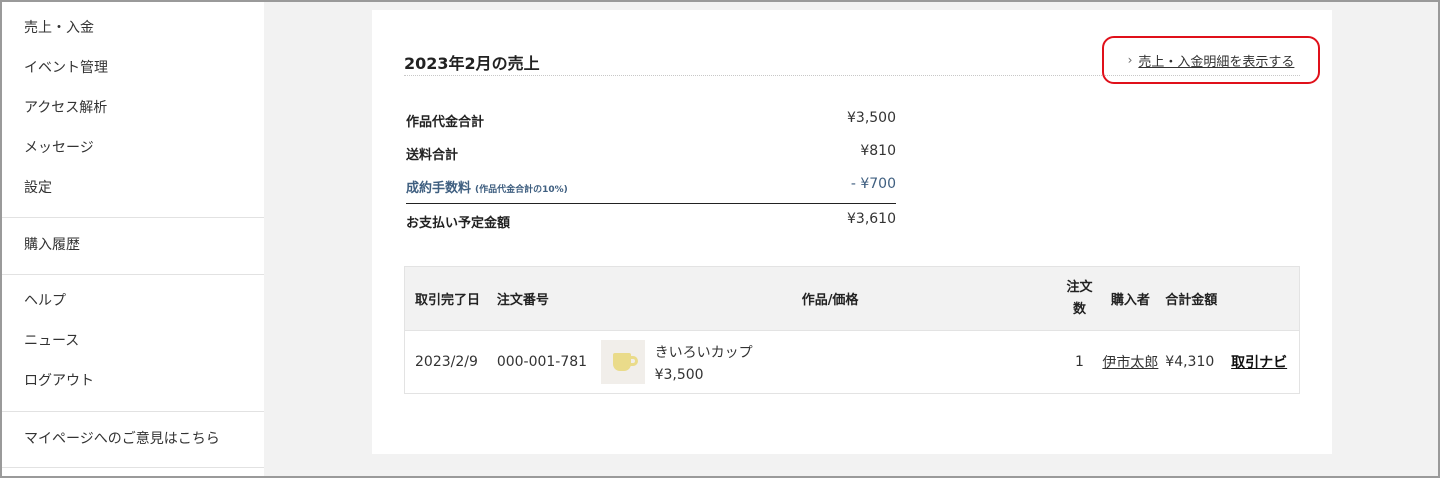 This screenshot has height=478, width=1440. Describe the element at coordinates (878, 151) in the screenshot. I see `shipping-total-value: ¥810` at that location.